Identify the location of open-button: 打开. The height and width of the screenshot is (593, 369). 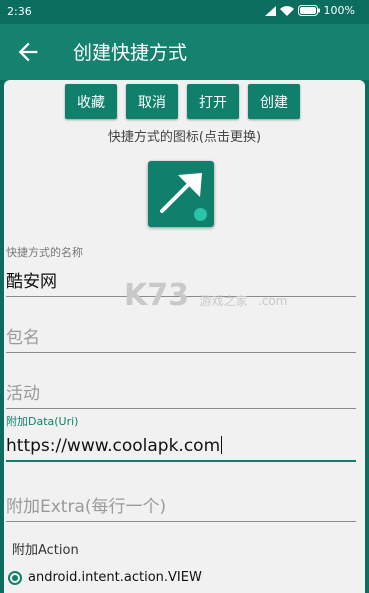
(213, 101).